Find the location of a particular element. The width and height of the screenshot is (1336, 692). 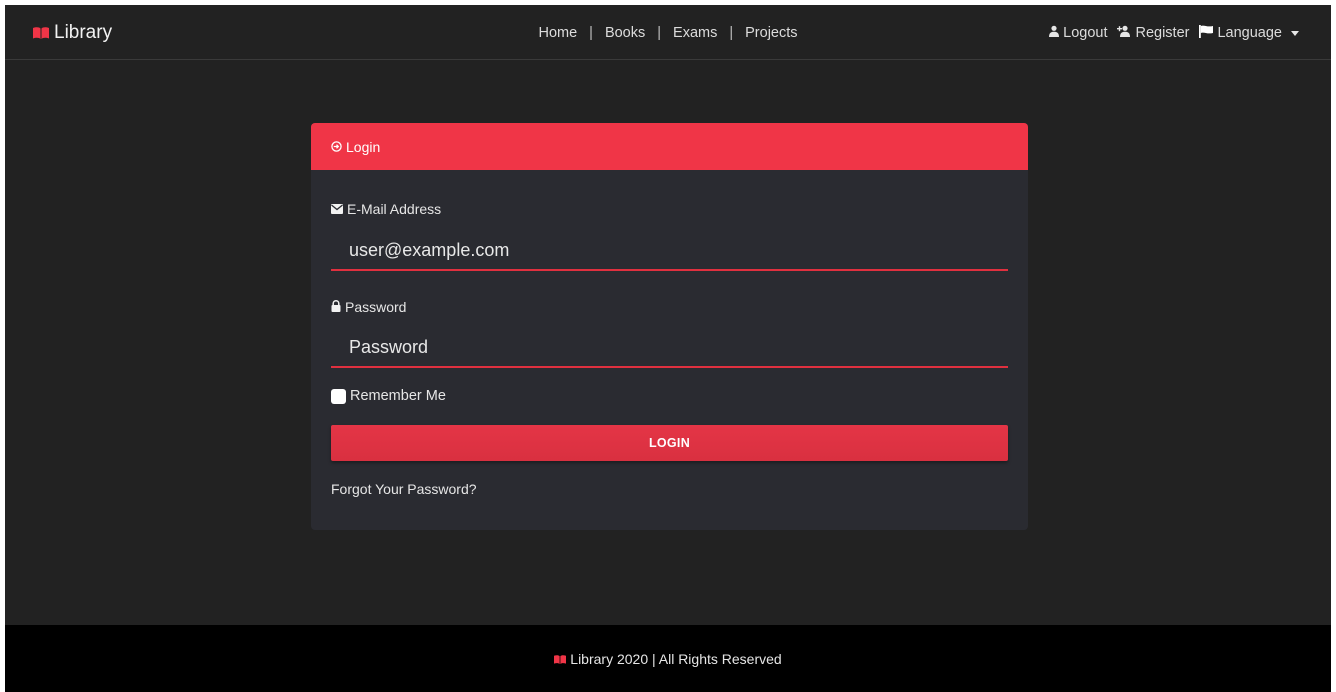

email-label: E-Mail Address is located at coordinates (386, 209).